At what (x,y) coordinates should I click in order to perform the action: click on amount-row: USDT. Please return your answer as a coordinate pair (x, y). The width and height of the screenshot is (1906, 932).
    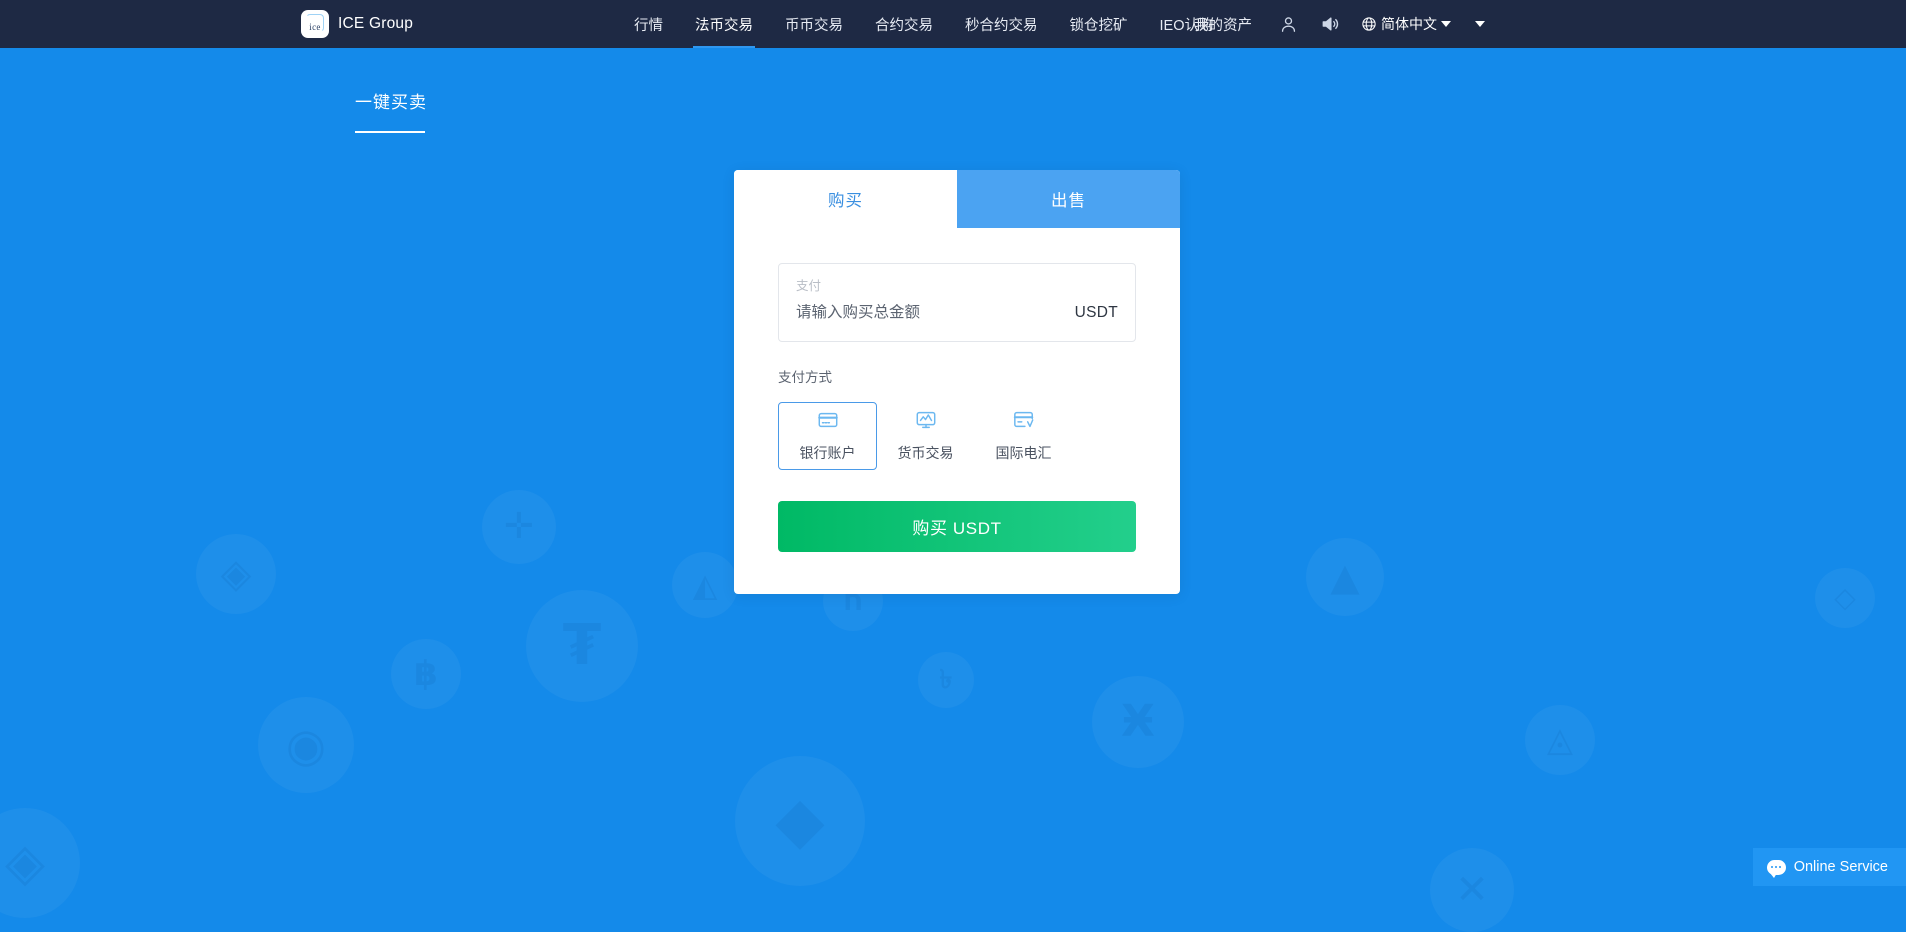
    Looking at the image, I should click on (957, 313).